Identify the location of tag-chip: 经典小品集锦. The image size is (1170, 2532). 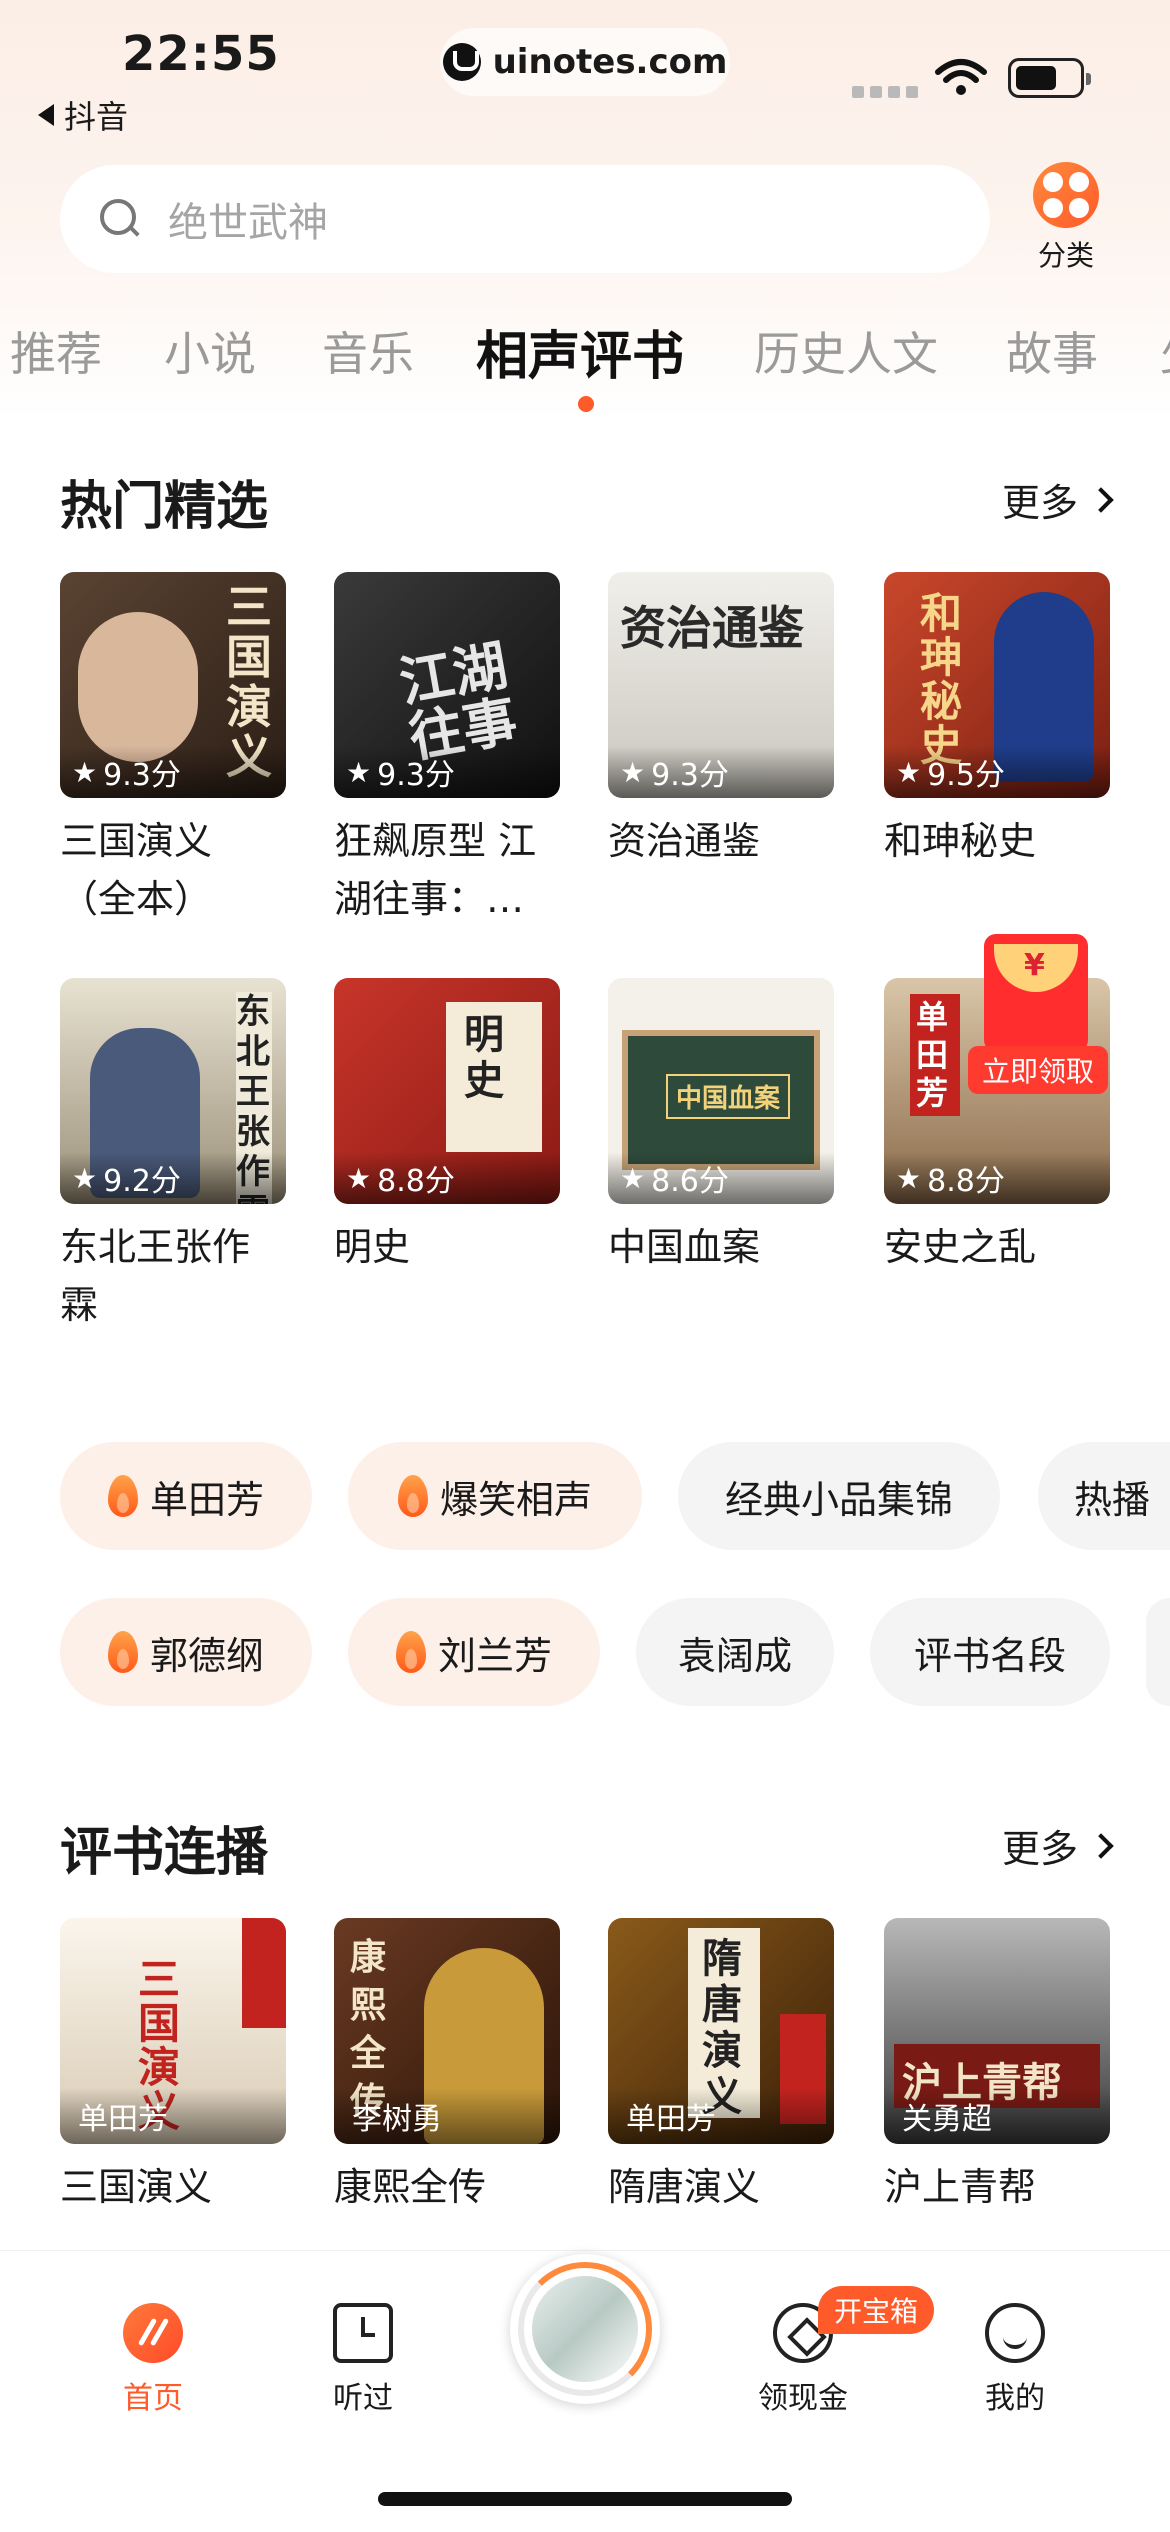
(839, 1496).